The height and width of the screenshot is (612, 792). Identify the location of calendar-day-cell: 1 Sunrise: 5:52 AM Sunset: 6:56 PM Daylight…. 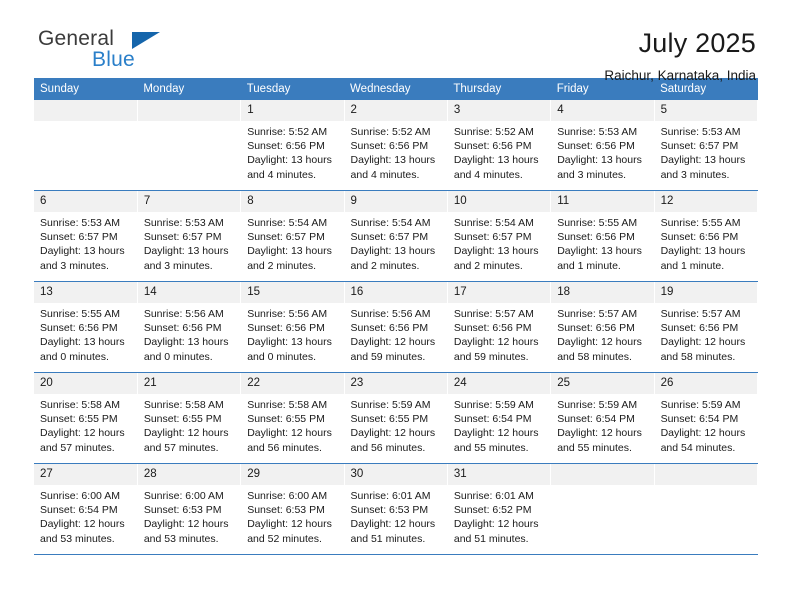
(292, 145).